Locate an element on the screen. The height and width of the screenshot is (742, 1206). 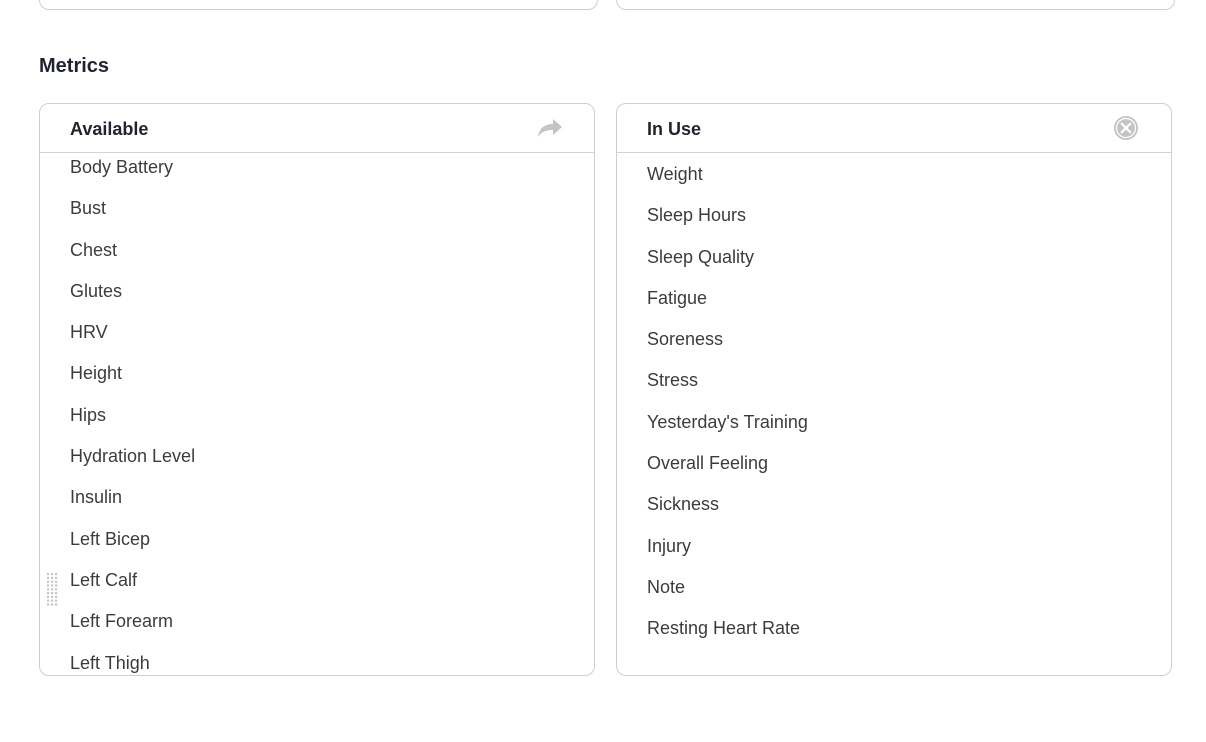
metric-label: Sleep Quality is located at coordinates (701, 256).